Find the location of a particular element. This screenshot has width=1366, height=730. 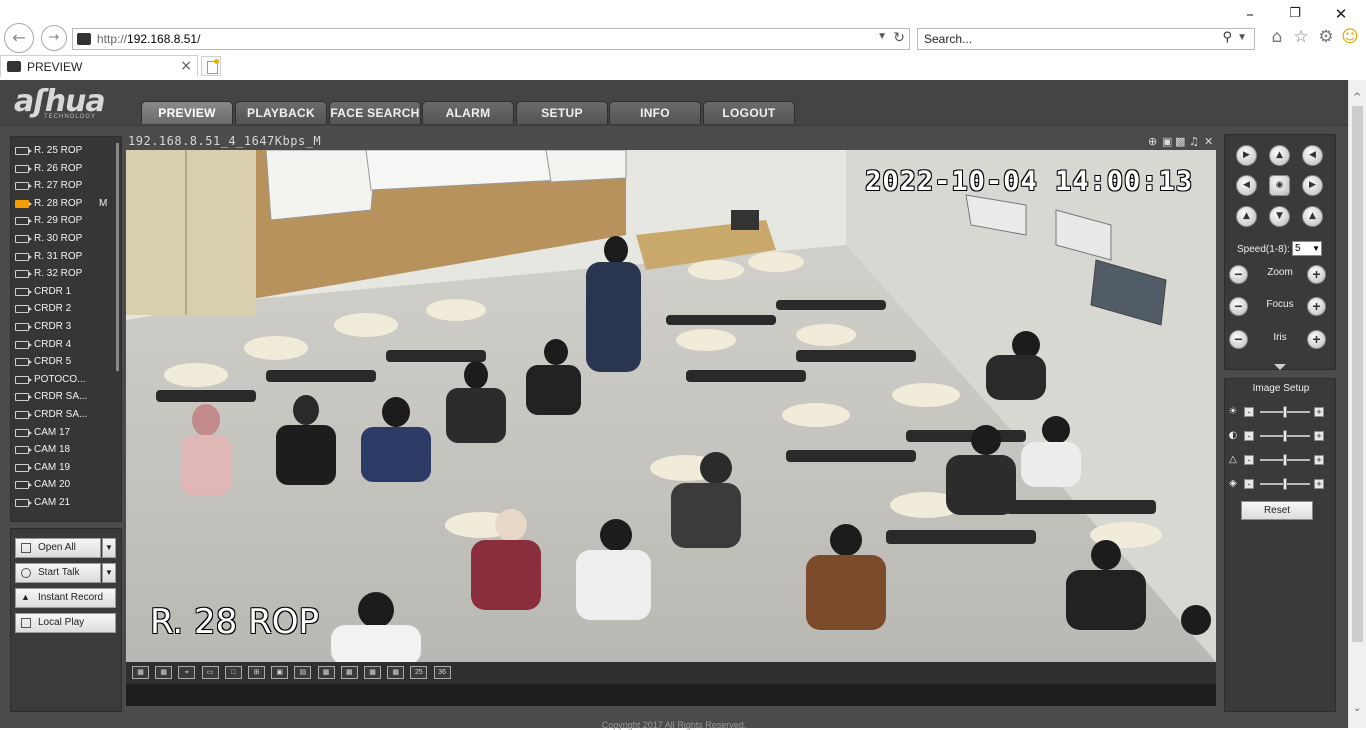

brightness-plus-button: + is located at coordinates (1319, 412).